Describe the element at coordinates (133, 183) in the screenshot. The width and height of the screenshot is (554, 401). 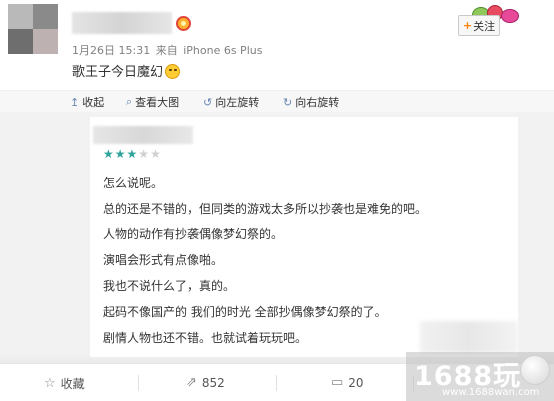
I see `review-line: 怎么说呢。` at that location.